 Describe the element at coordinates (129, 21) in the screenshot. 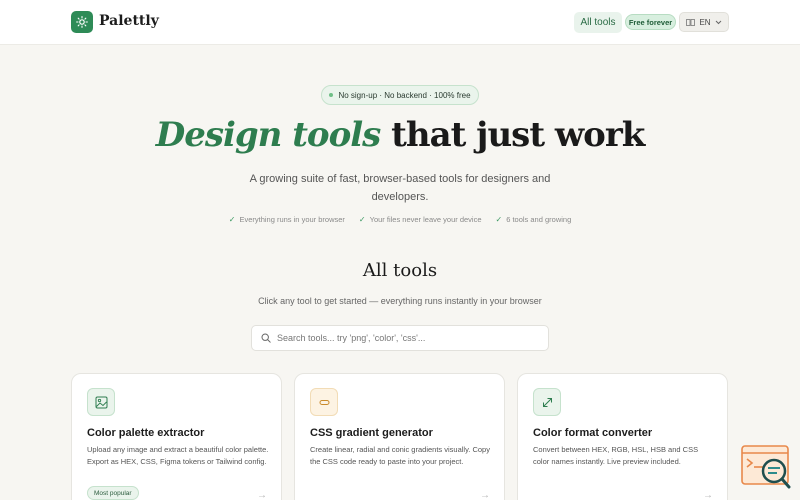

I see `brand-name: Palettly` at that location.